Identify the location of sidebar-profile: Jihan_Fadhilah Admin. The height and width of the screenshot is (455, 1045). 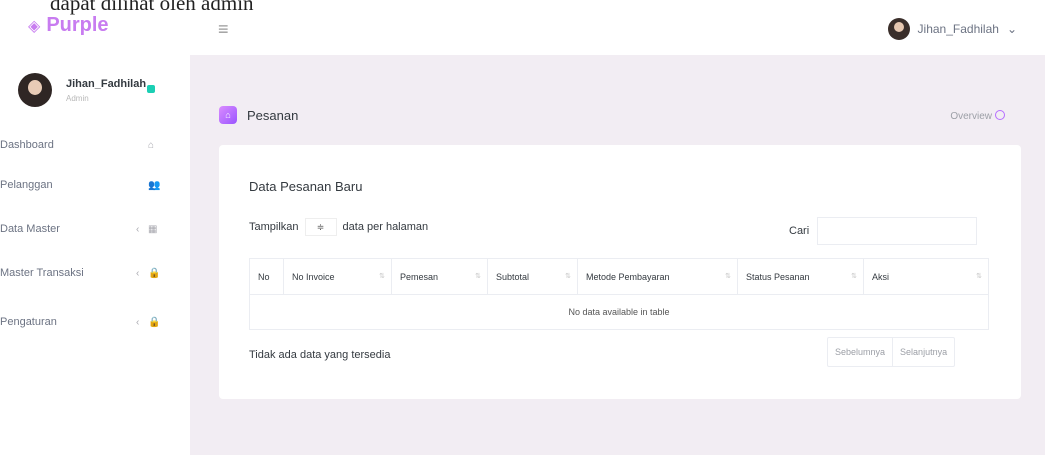
(82, 90).